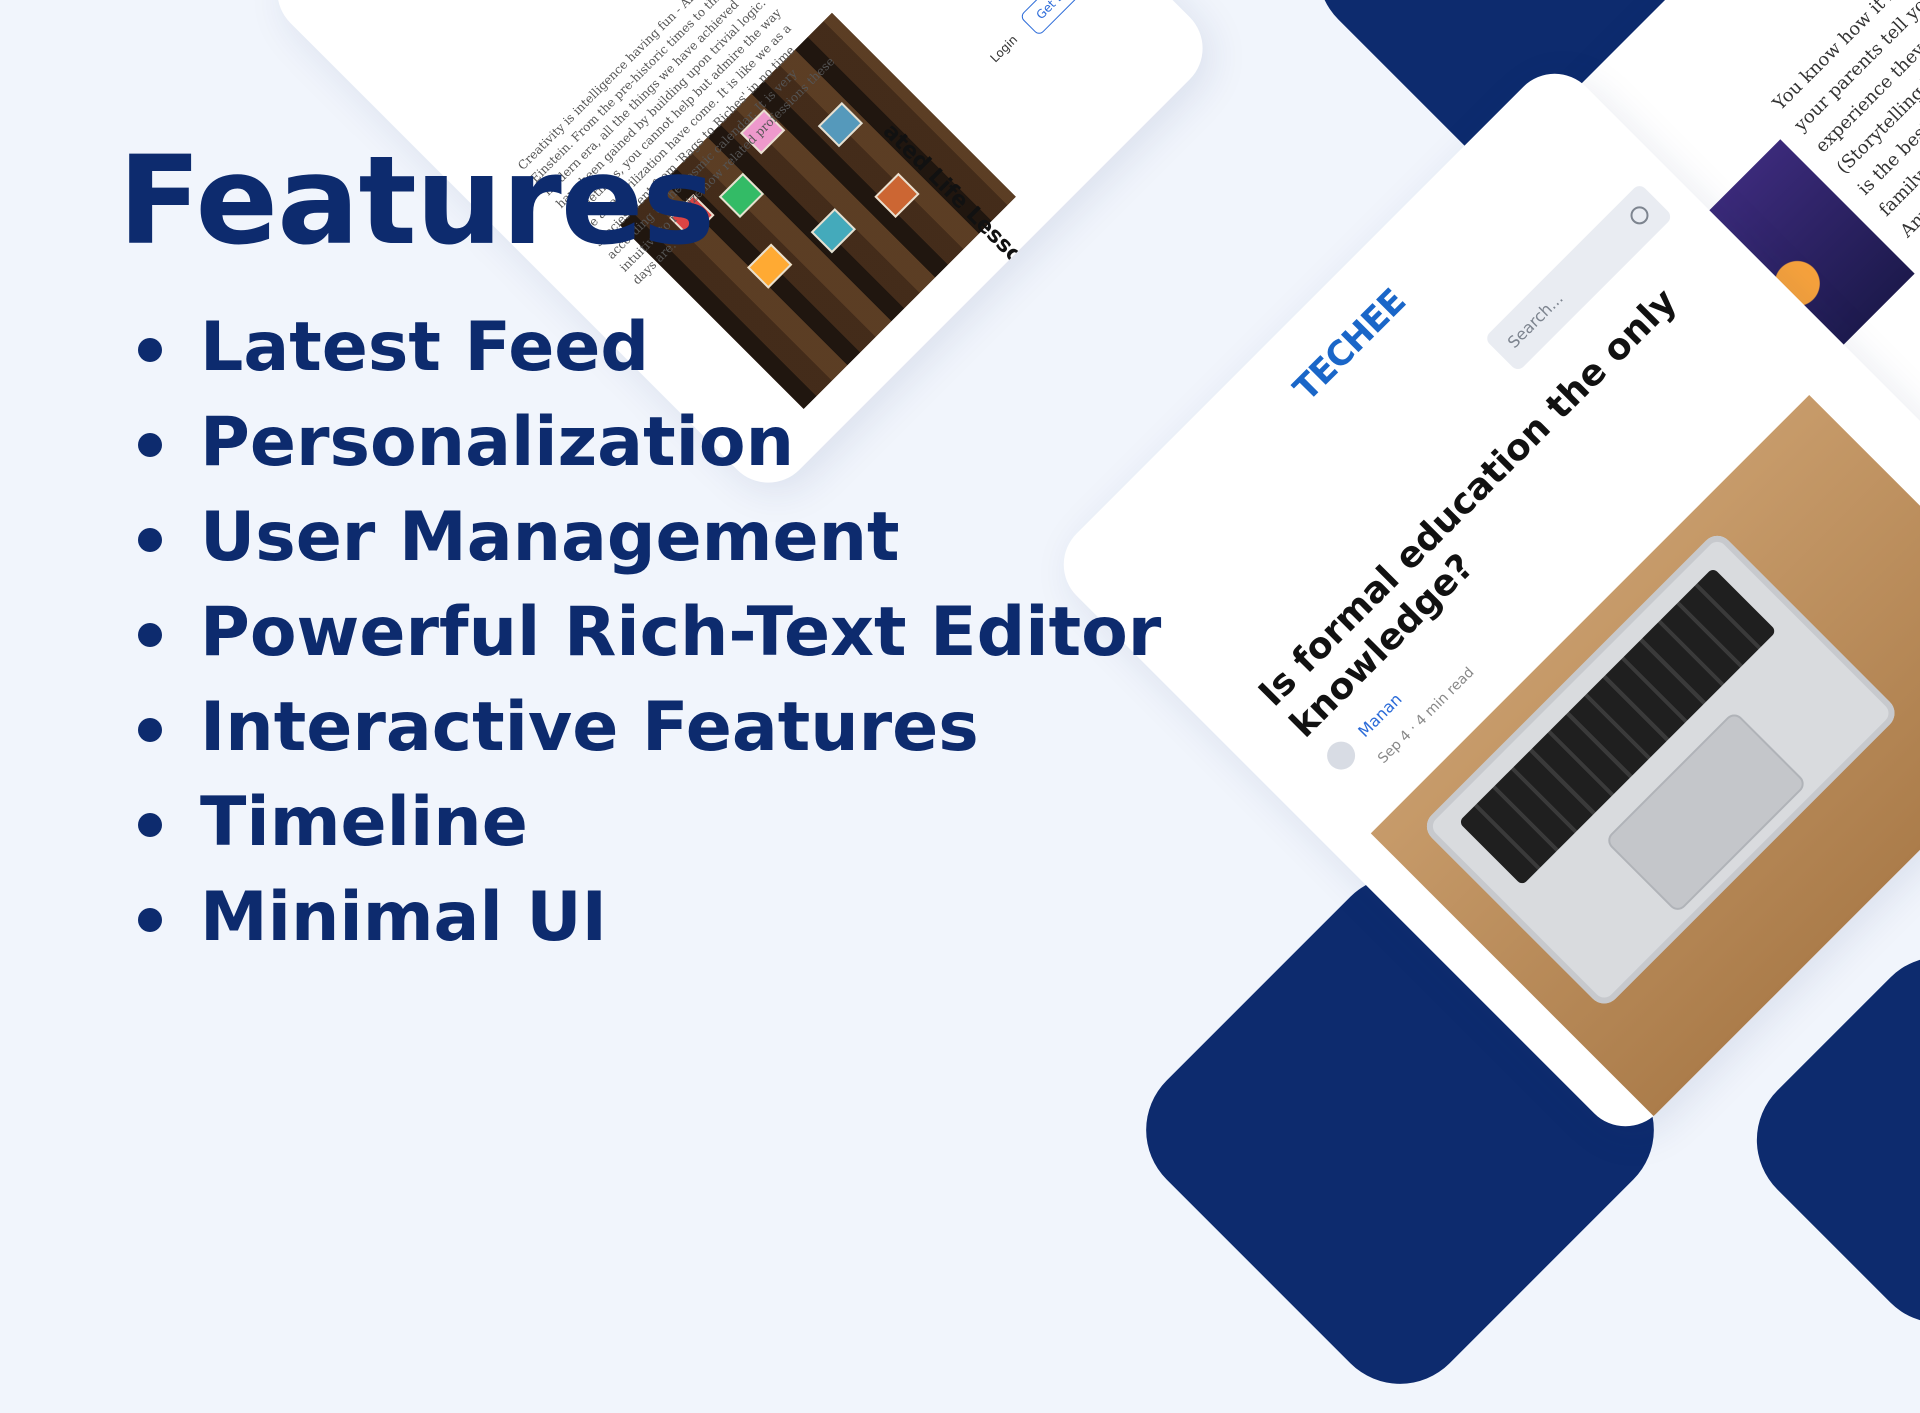 The width and height of the screenshot is (1920, 1413). Describe the element at coordinates (1063, 18) in the screenshot. I see `get-started-button: Get Started` at that location.